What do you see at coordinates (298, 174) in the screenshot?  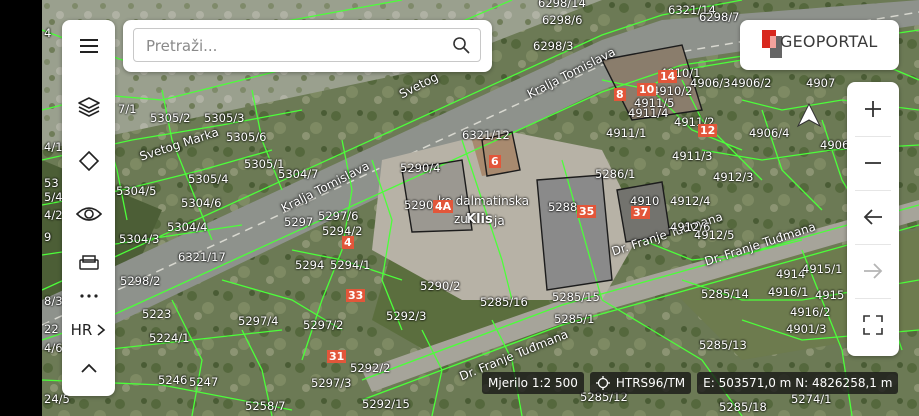 I see `parcel-label: 5304/7` at bounding box center [298, 174].